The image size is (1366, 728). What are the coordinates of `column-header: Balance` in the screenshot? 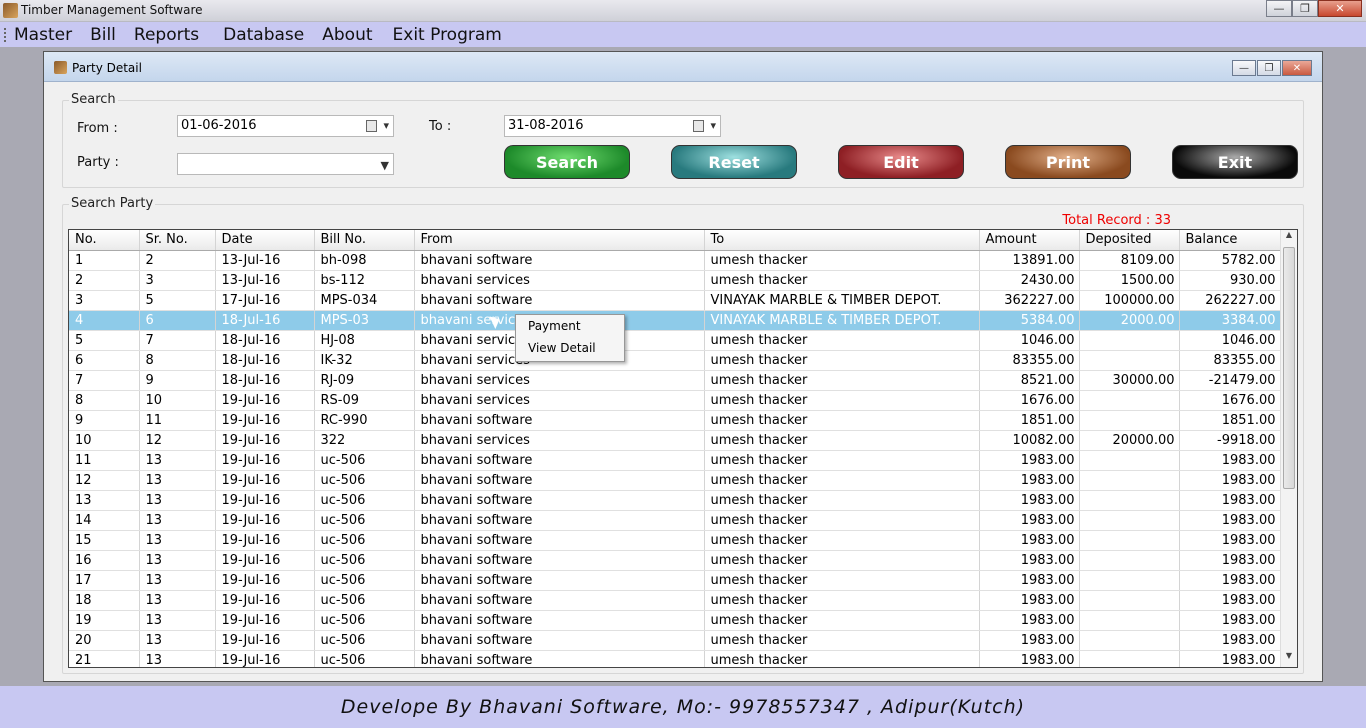 It's located at (1230, 240).